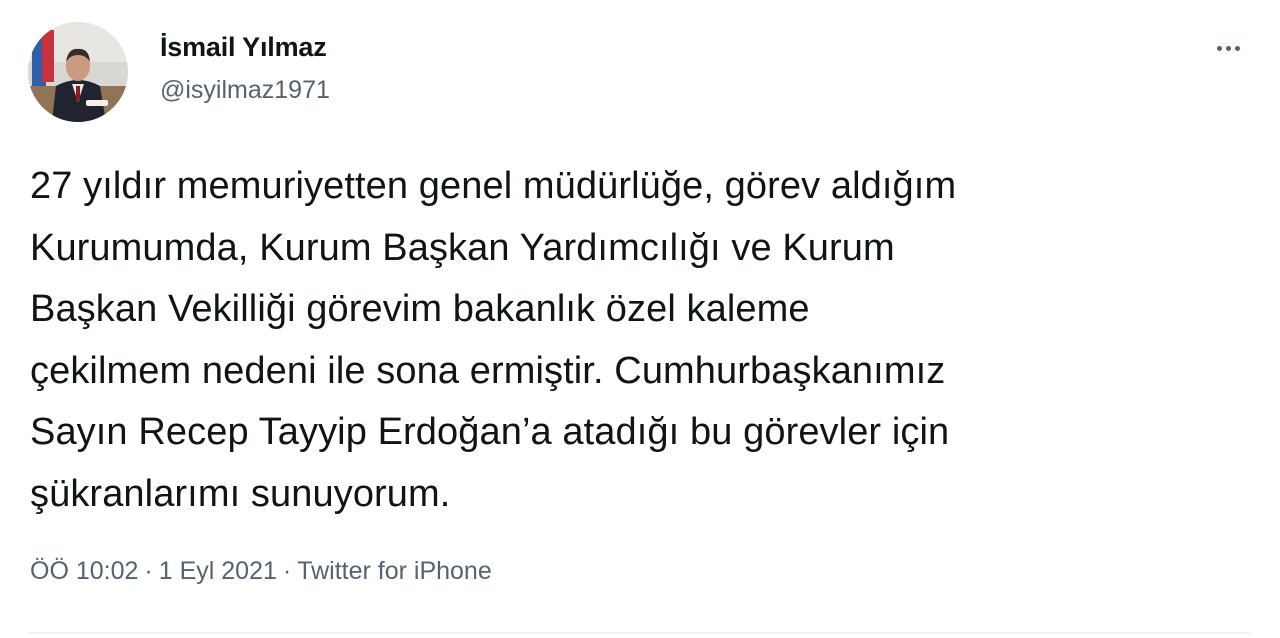  What do you see at coordinates (394, 571) in the screenshot?
I see `tweet-source-link: Twitter for iPhone` at bounding box center [394, 571].